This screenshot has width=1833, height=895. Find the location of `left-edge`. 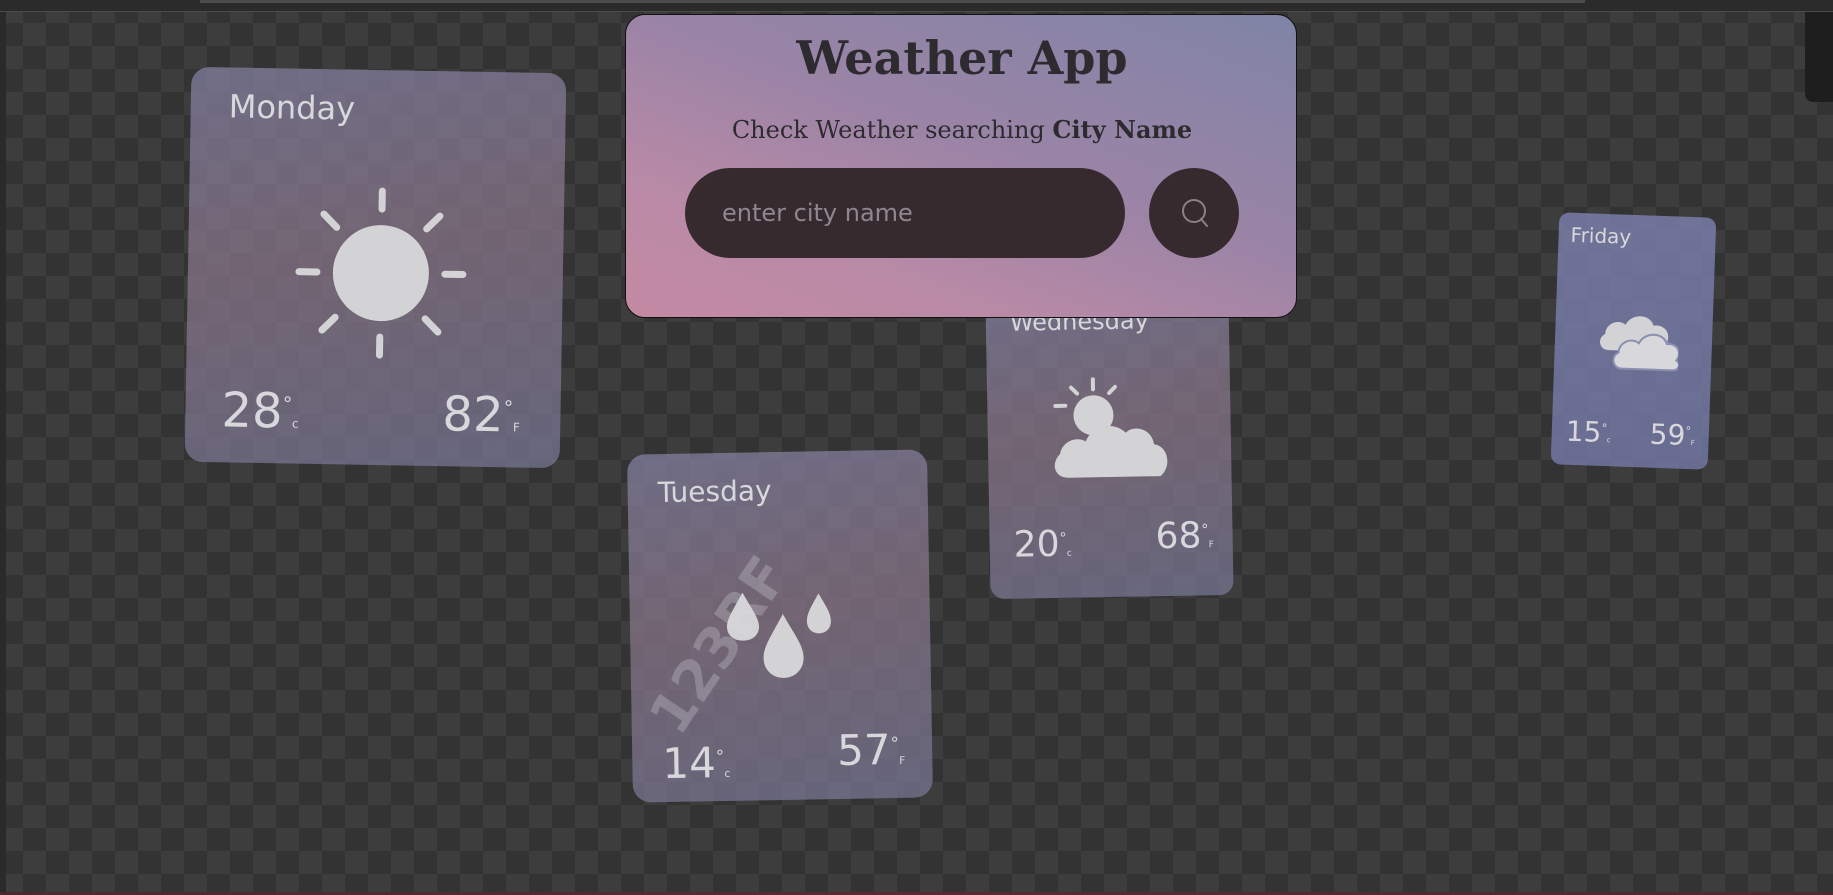

left-edge is located at coordinates (3, 453).